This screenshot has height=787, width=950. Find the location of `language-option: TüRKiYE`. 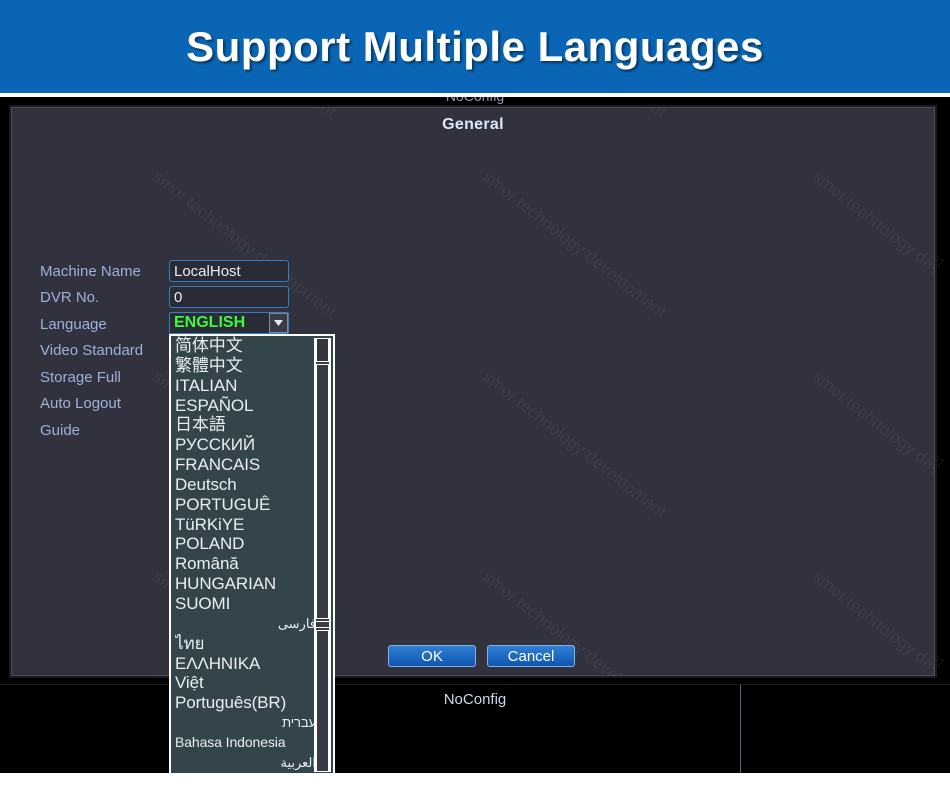

language-option: TüRKiYE is located at coordinates (245, 525).